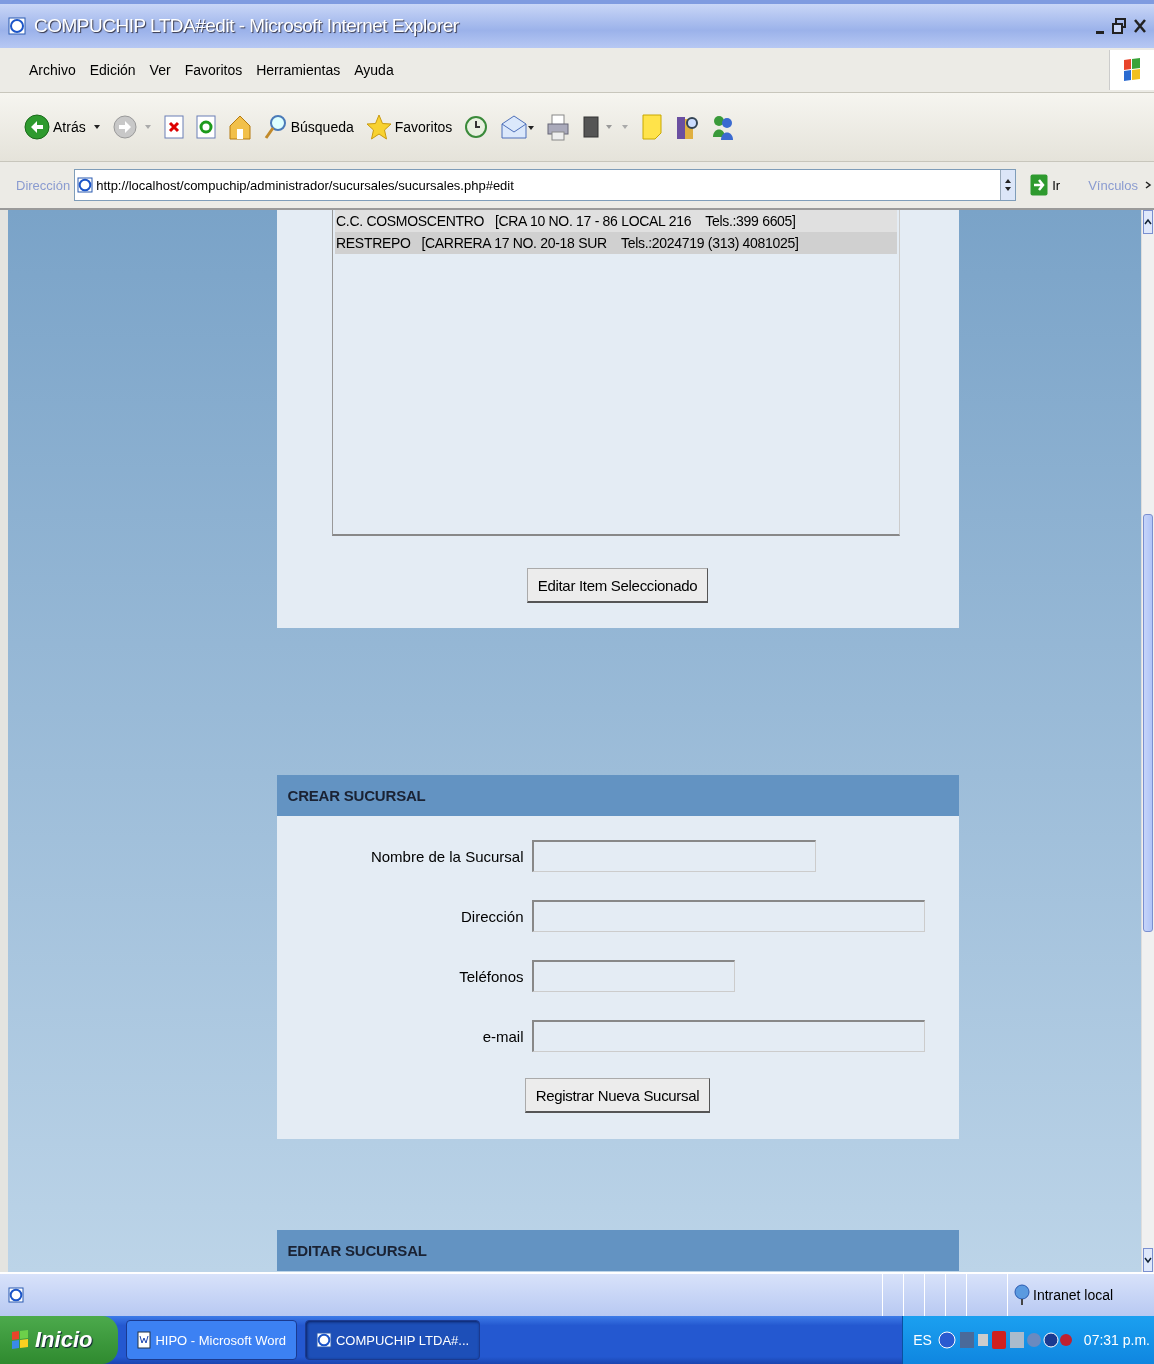  What do you see at coordinates (545, 185) in the screenshot?
I see `address-field: http://localhost/compuchip/administrador/sucursales/sucursales.php#edit` at bounding box center [545, 185].